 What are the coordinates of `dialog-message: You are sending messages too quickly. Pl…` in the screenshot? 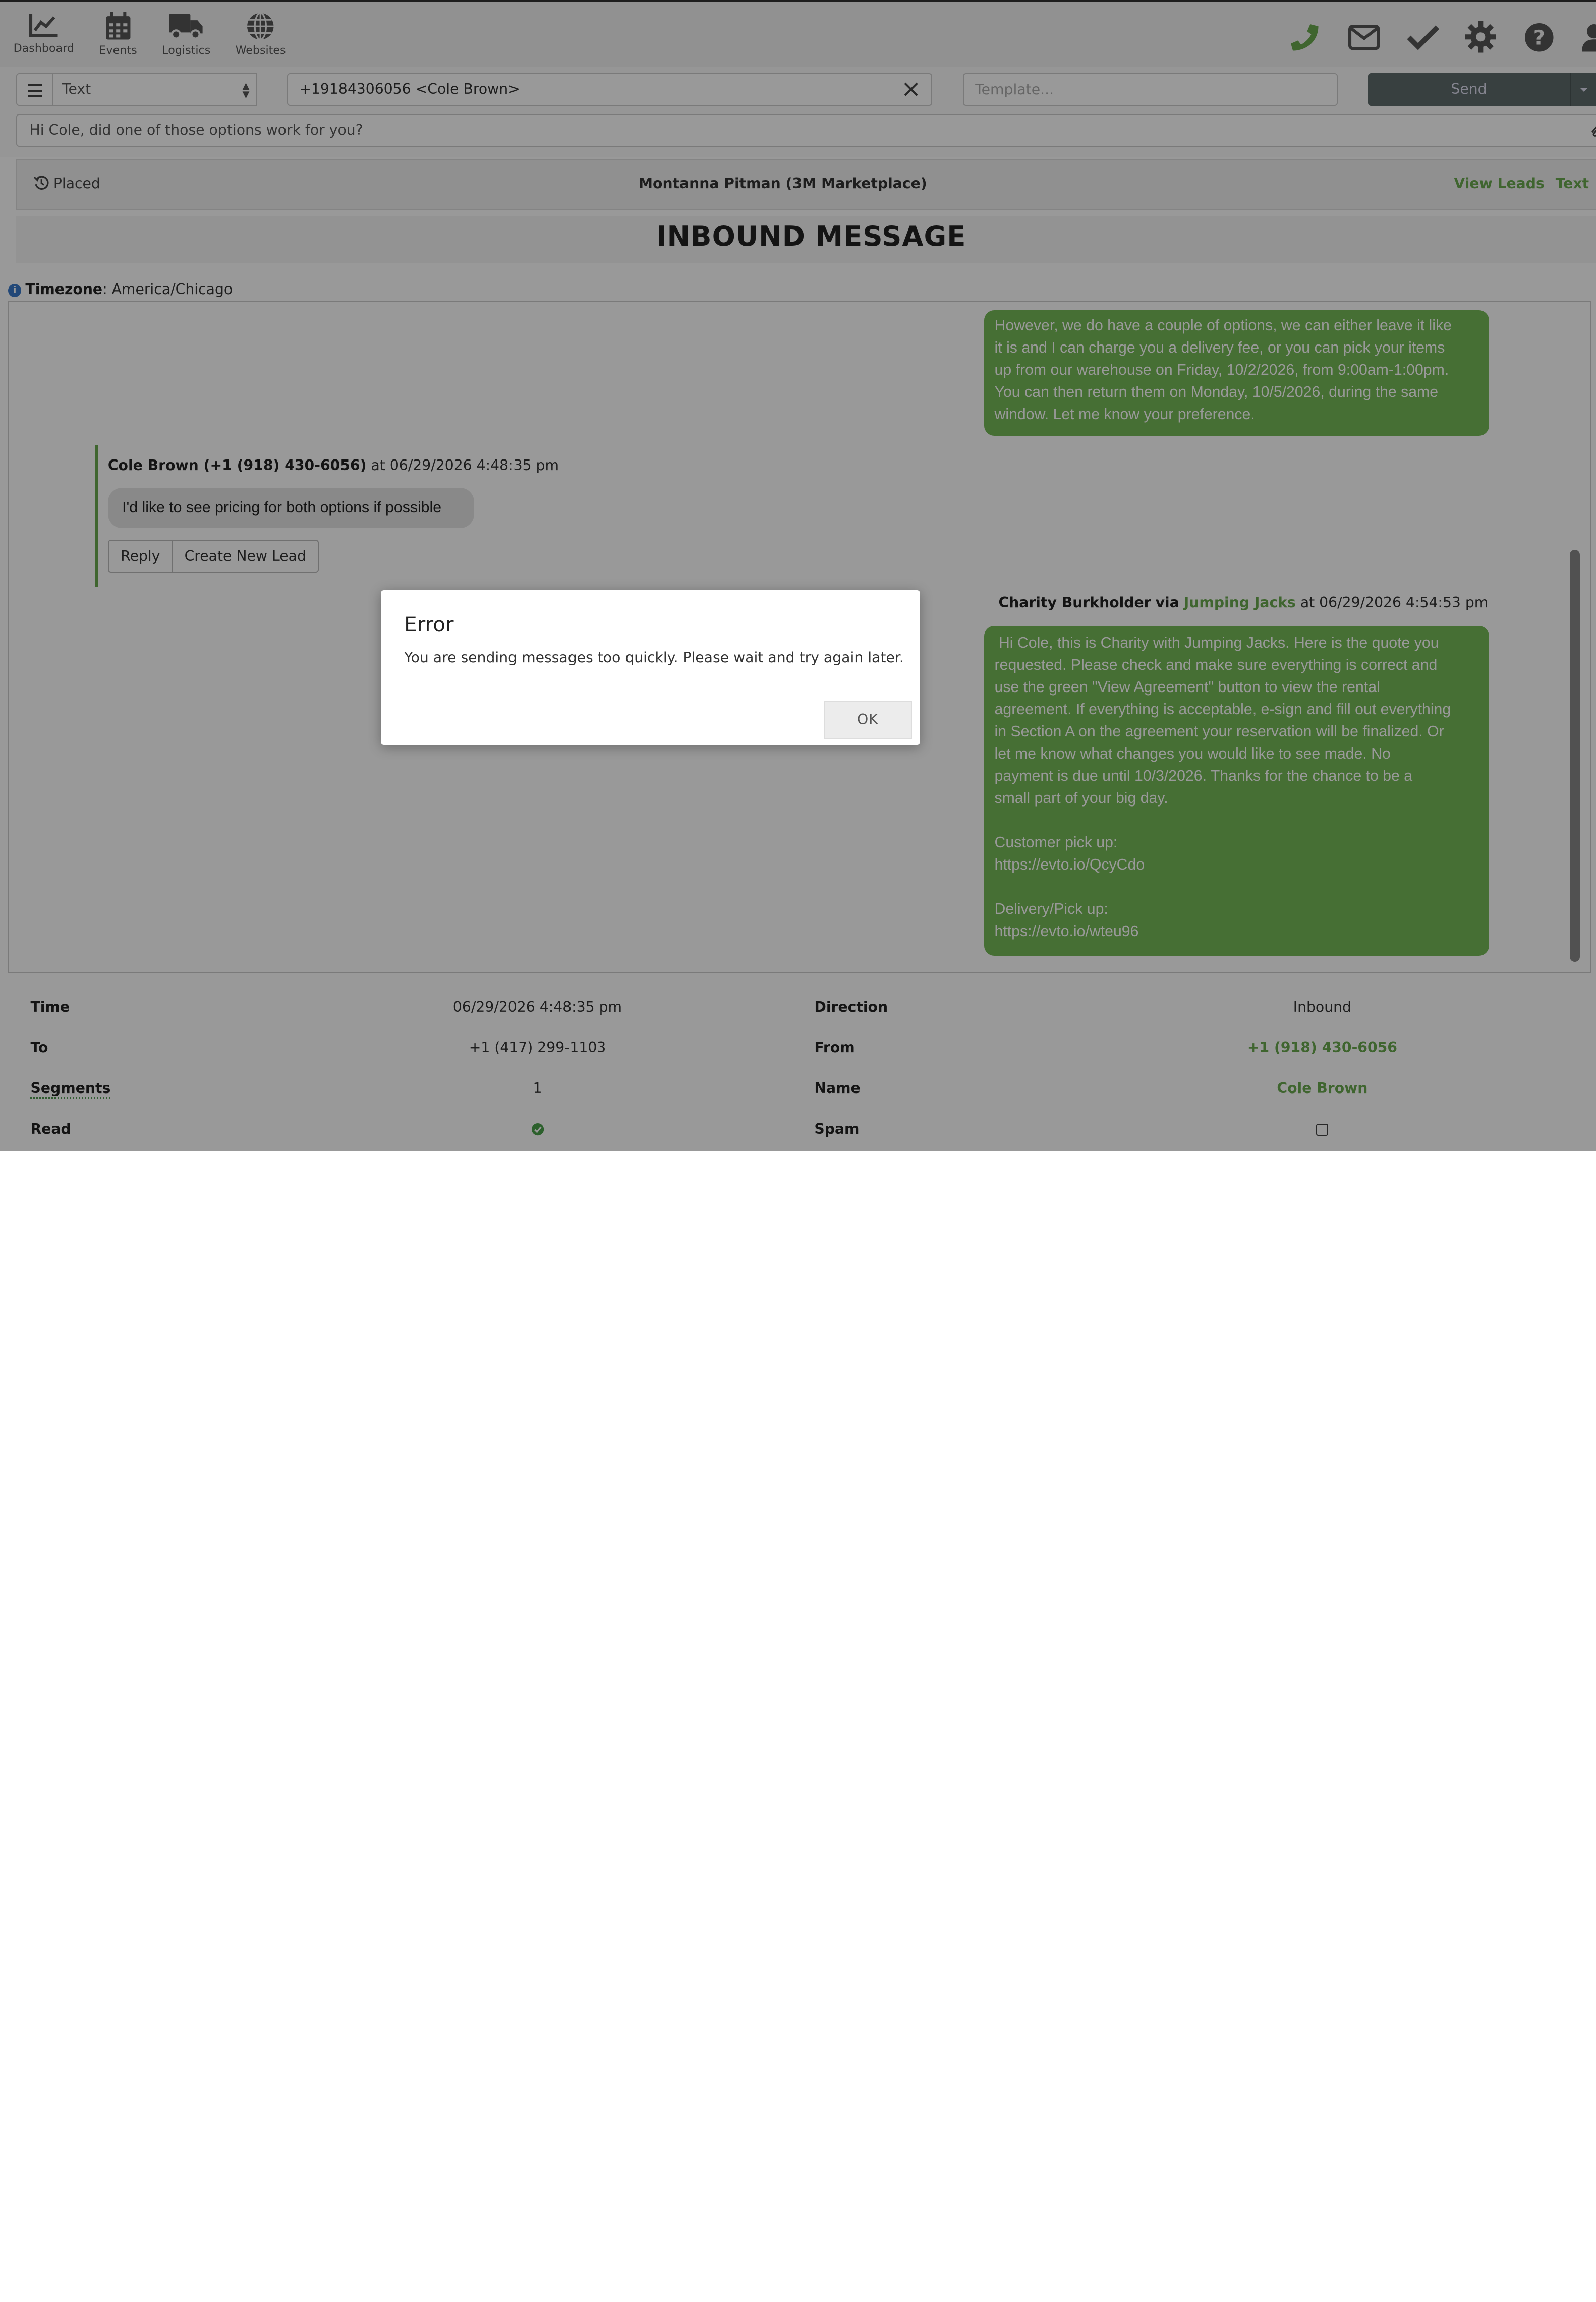 It's located at (654, 657).